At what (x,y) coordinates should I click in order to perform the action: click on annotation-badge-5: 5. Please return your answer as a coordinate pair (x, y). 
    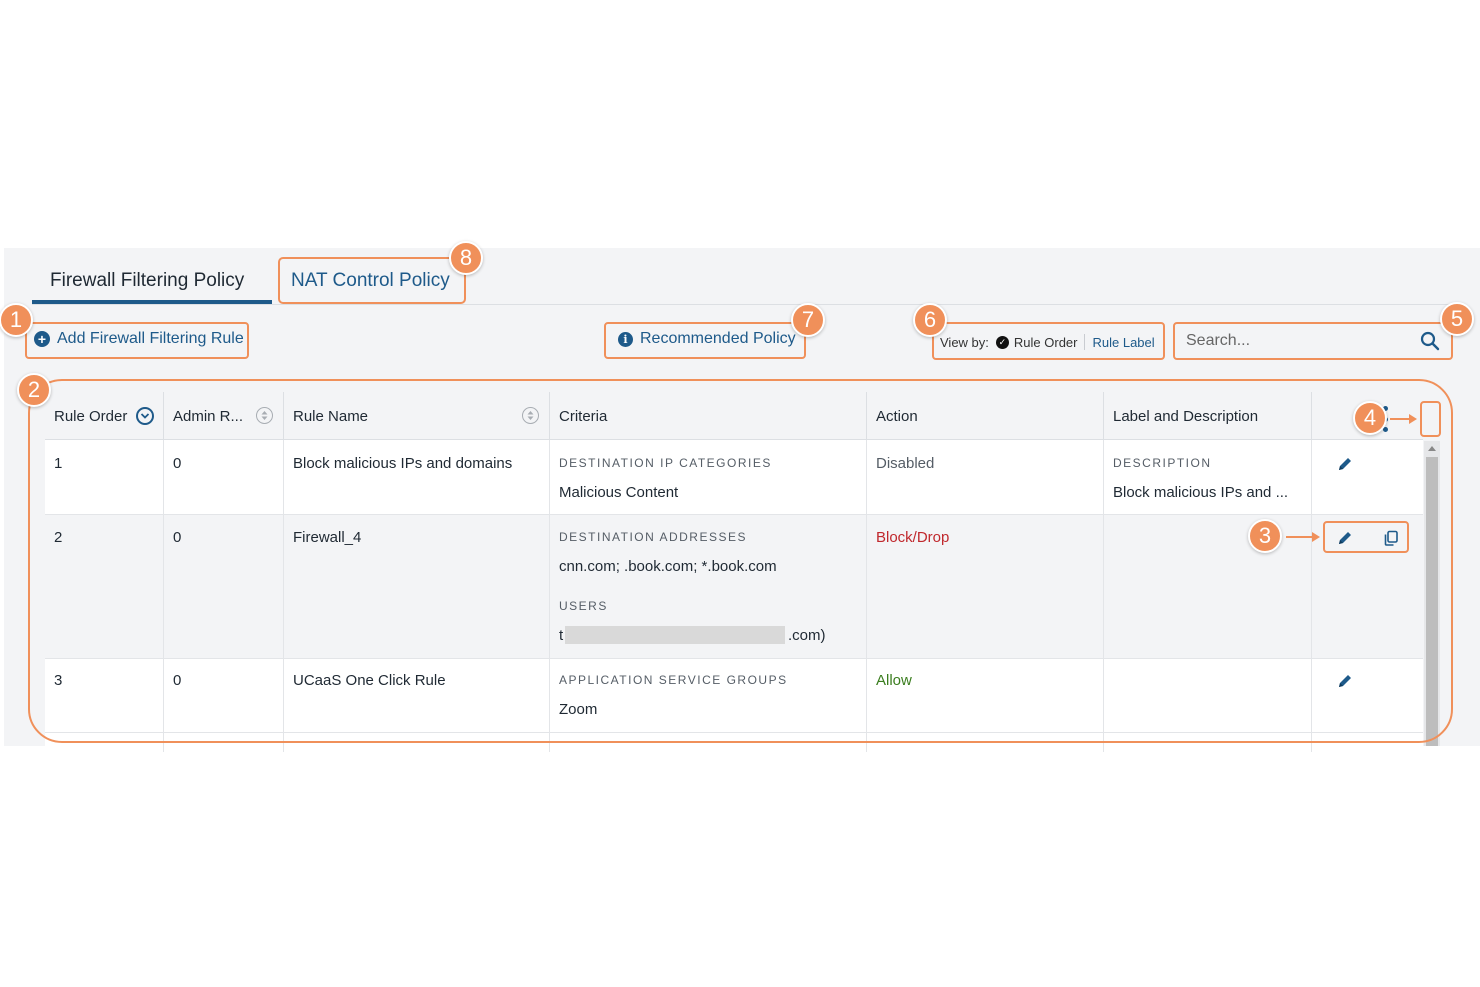
    Looking at the image, I should click on (1457, 319).